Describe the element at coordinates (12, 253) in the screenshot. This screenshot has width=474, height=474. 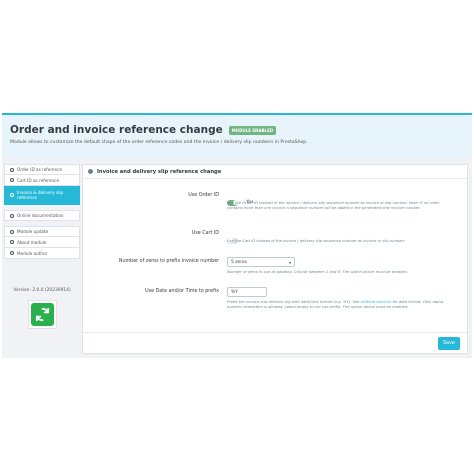
I see `user-icon` at that location.